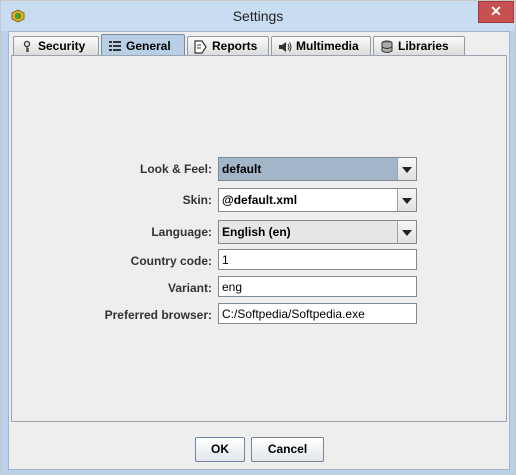 The width and height of the screenshot is (516, 475). I want to click on tab-general: General, so click(143, 45).